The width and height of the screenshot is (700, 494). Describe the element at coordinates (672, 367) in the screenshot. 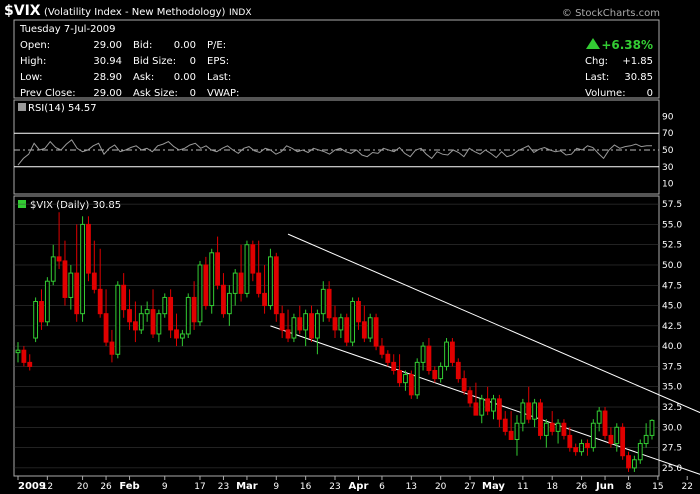

I see `price-ytick: 37.5` at that location.